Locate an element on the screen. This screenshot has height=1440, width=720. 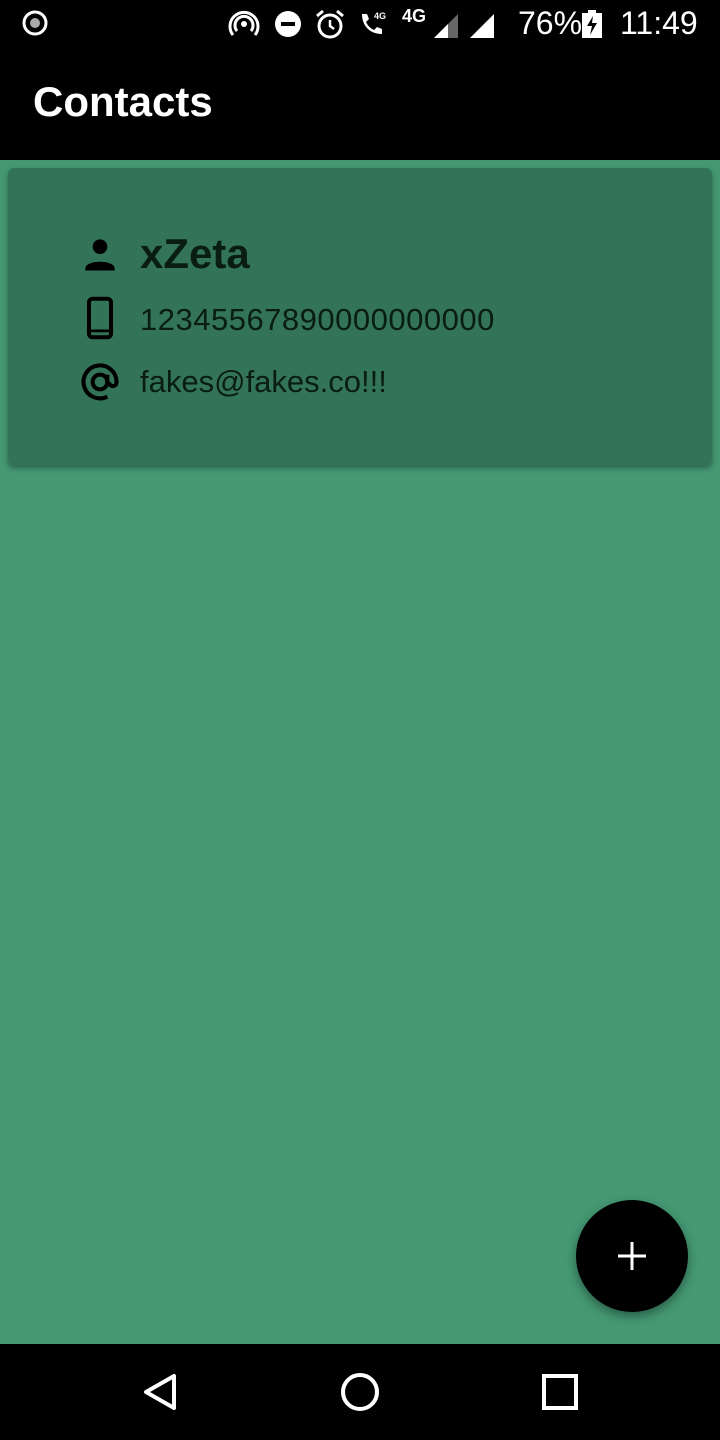
battery-charging-icon is located at coordinates (592, 24).